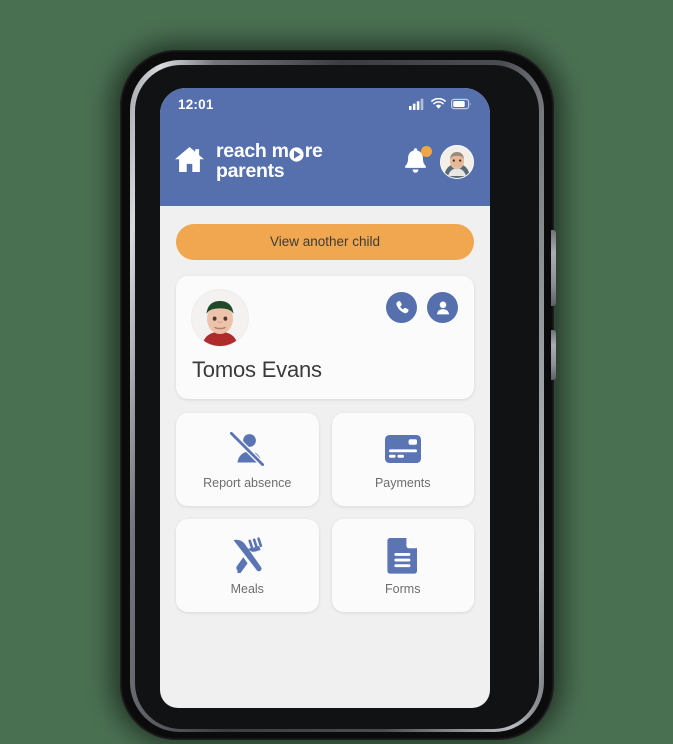 The image size is (673, 744). I want to click on child-avatar-photo-icon, so click(220, 318).